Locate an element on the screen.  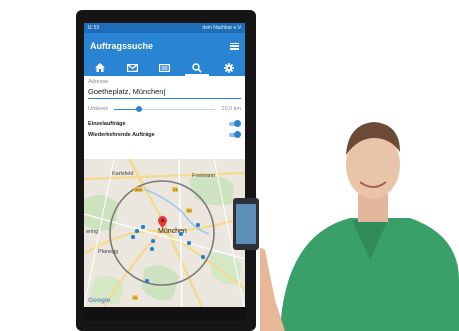
toggle-recurring-switch is located at coordinates (234, 134).